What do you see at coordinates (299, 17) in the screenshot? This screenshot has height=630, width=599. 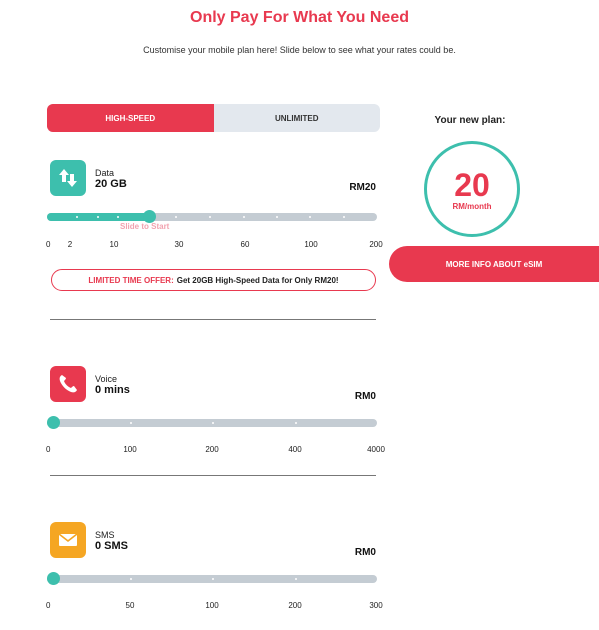 I see `page-title: Only Pay For What You Need` at bounding box center [299, 17].